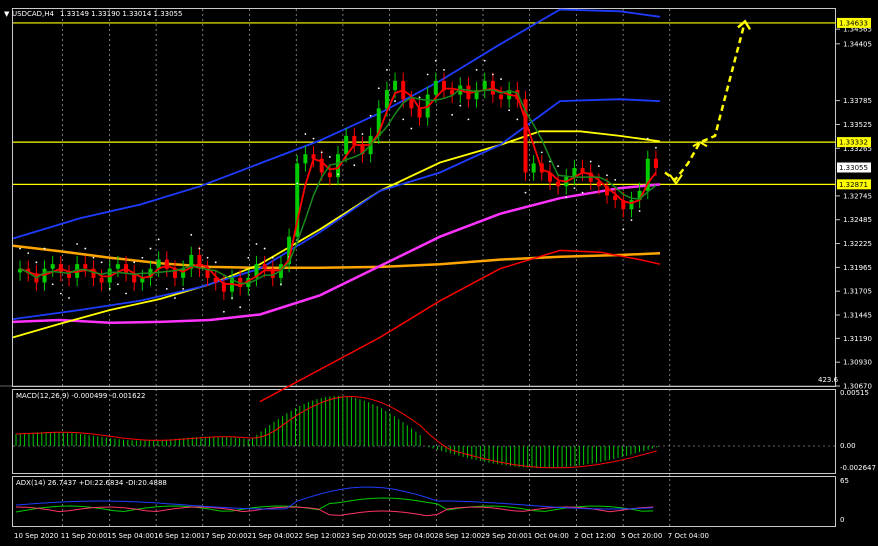 Image resolution: width=878 pixels, height=546 pixels. I want to click on time-label: 25 Sep 04:00, so click(411, 536).